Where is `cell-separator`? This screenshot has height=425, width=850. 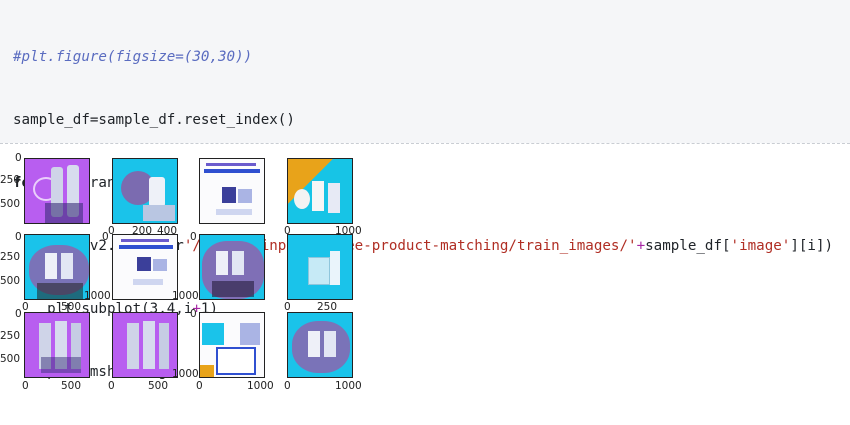
cell-separator is located at coordinates (425, 143).